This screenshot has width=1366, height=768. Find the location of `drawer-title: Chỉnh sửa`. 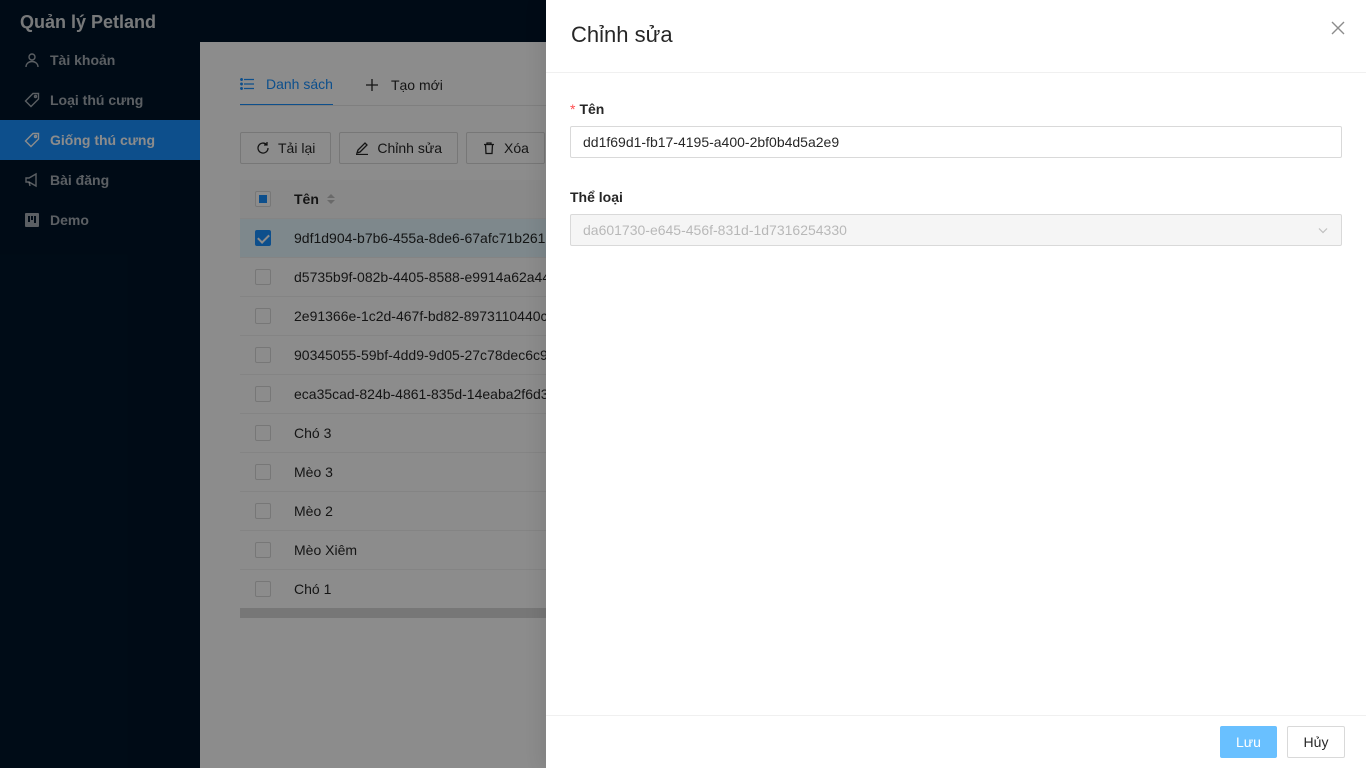

drawer-title: Chỉnh sửa is located at coordinates (622, 34).